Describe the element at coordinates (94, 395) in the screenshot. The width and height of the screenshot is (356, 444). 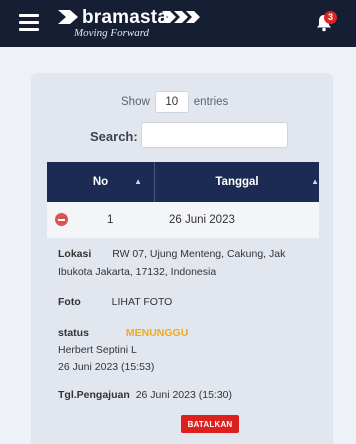
I see `pengajuan-label: Tgl.Pengajuan` at that location.